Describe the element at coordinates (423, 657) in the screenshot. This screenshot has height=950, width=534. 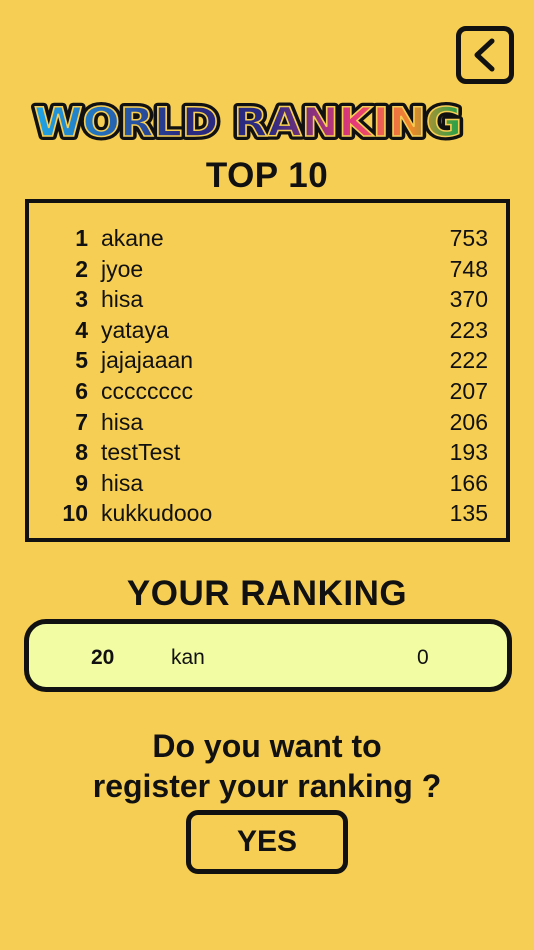
I see `your-score: 0` at that location.